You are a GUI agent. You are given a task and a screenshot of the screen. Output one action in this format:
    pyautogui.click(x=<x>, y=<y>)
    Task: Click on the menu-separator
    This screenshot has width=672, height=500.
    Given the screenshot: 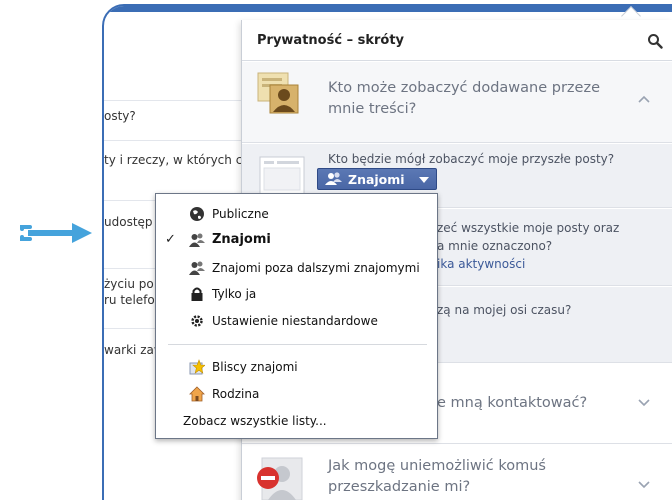 What is the action you would take?
    pyautogui.click(x=297, y=344)
    